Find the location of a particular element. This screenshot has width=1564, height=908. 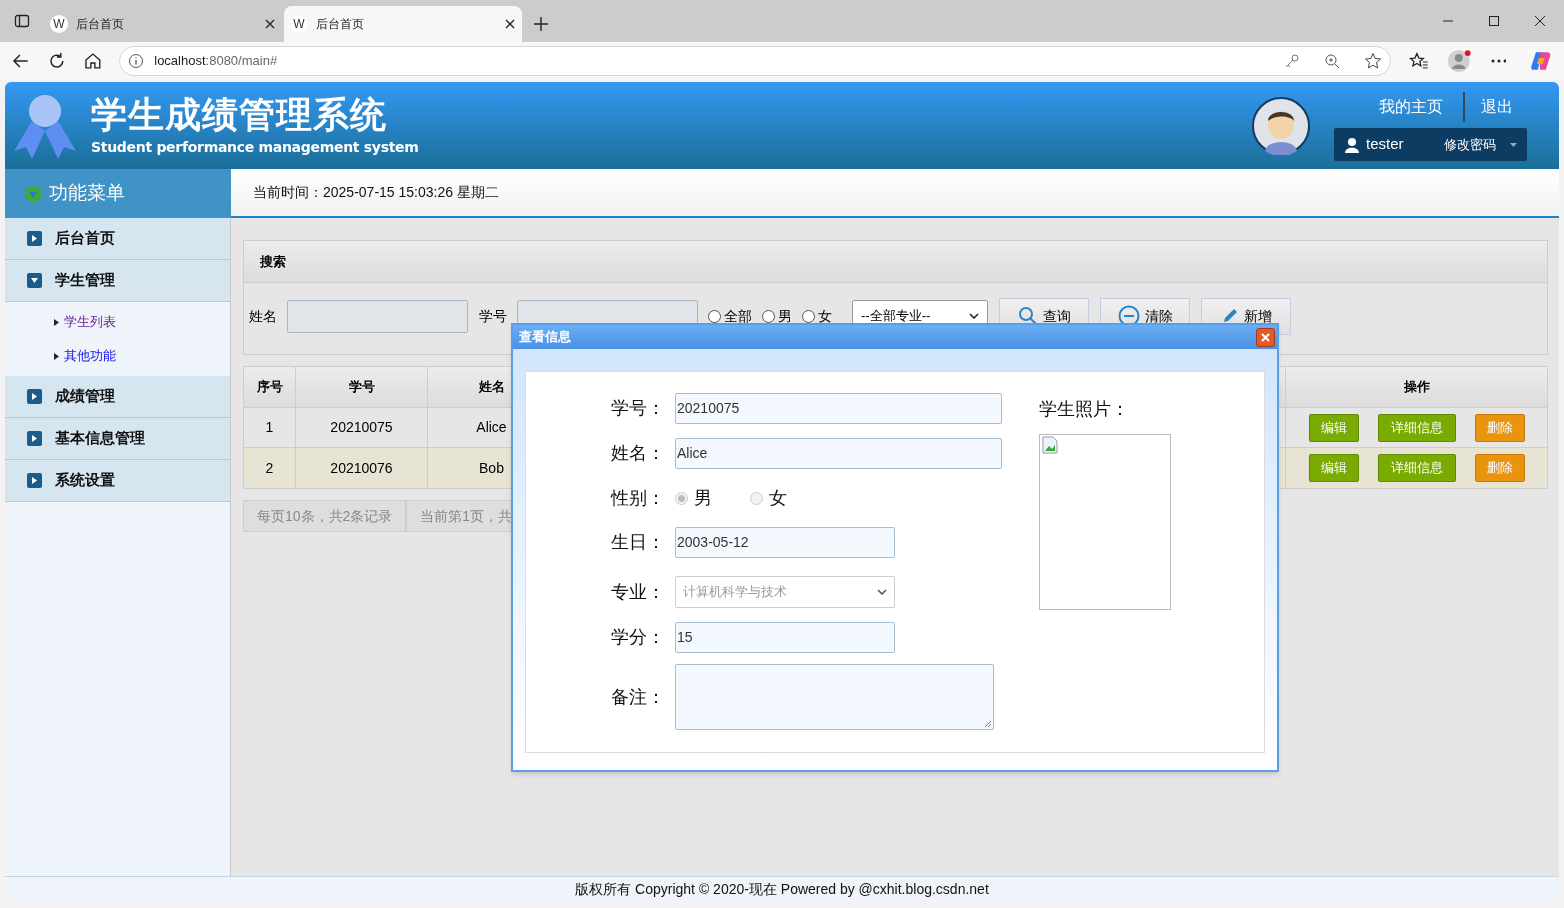

field-label: 姓名 is located at coordinates (263, 316).